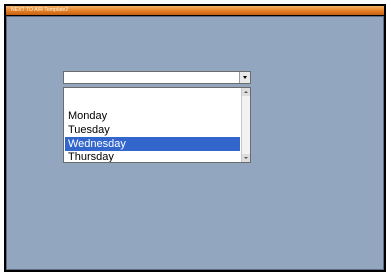 Image resolution: width=391 pixels, height=277 pixels. What do you see at coordinates (152, 144) in the screenshot?
I see `list-item-wednesday: Wednesday` at bounding box center [152, 144].